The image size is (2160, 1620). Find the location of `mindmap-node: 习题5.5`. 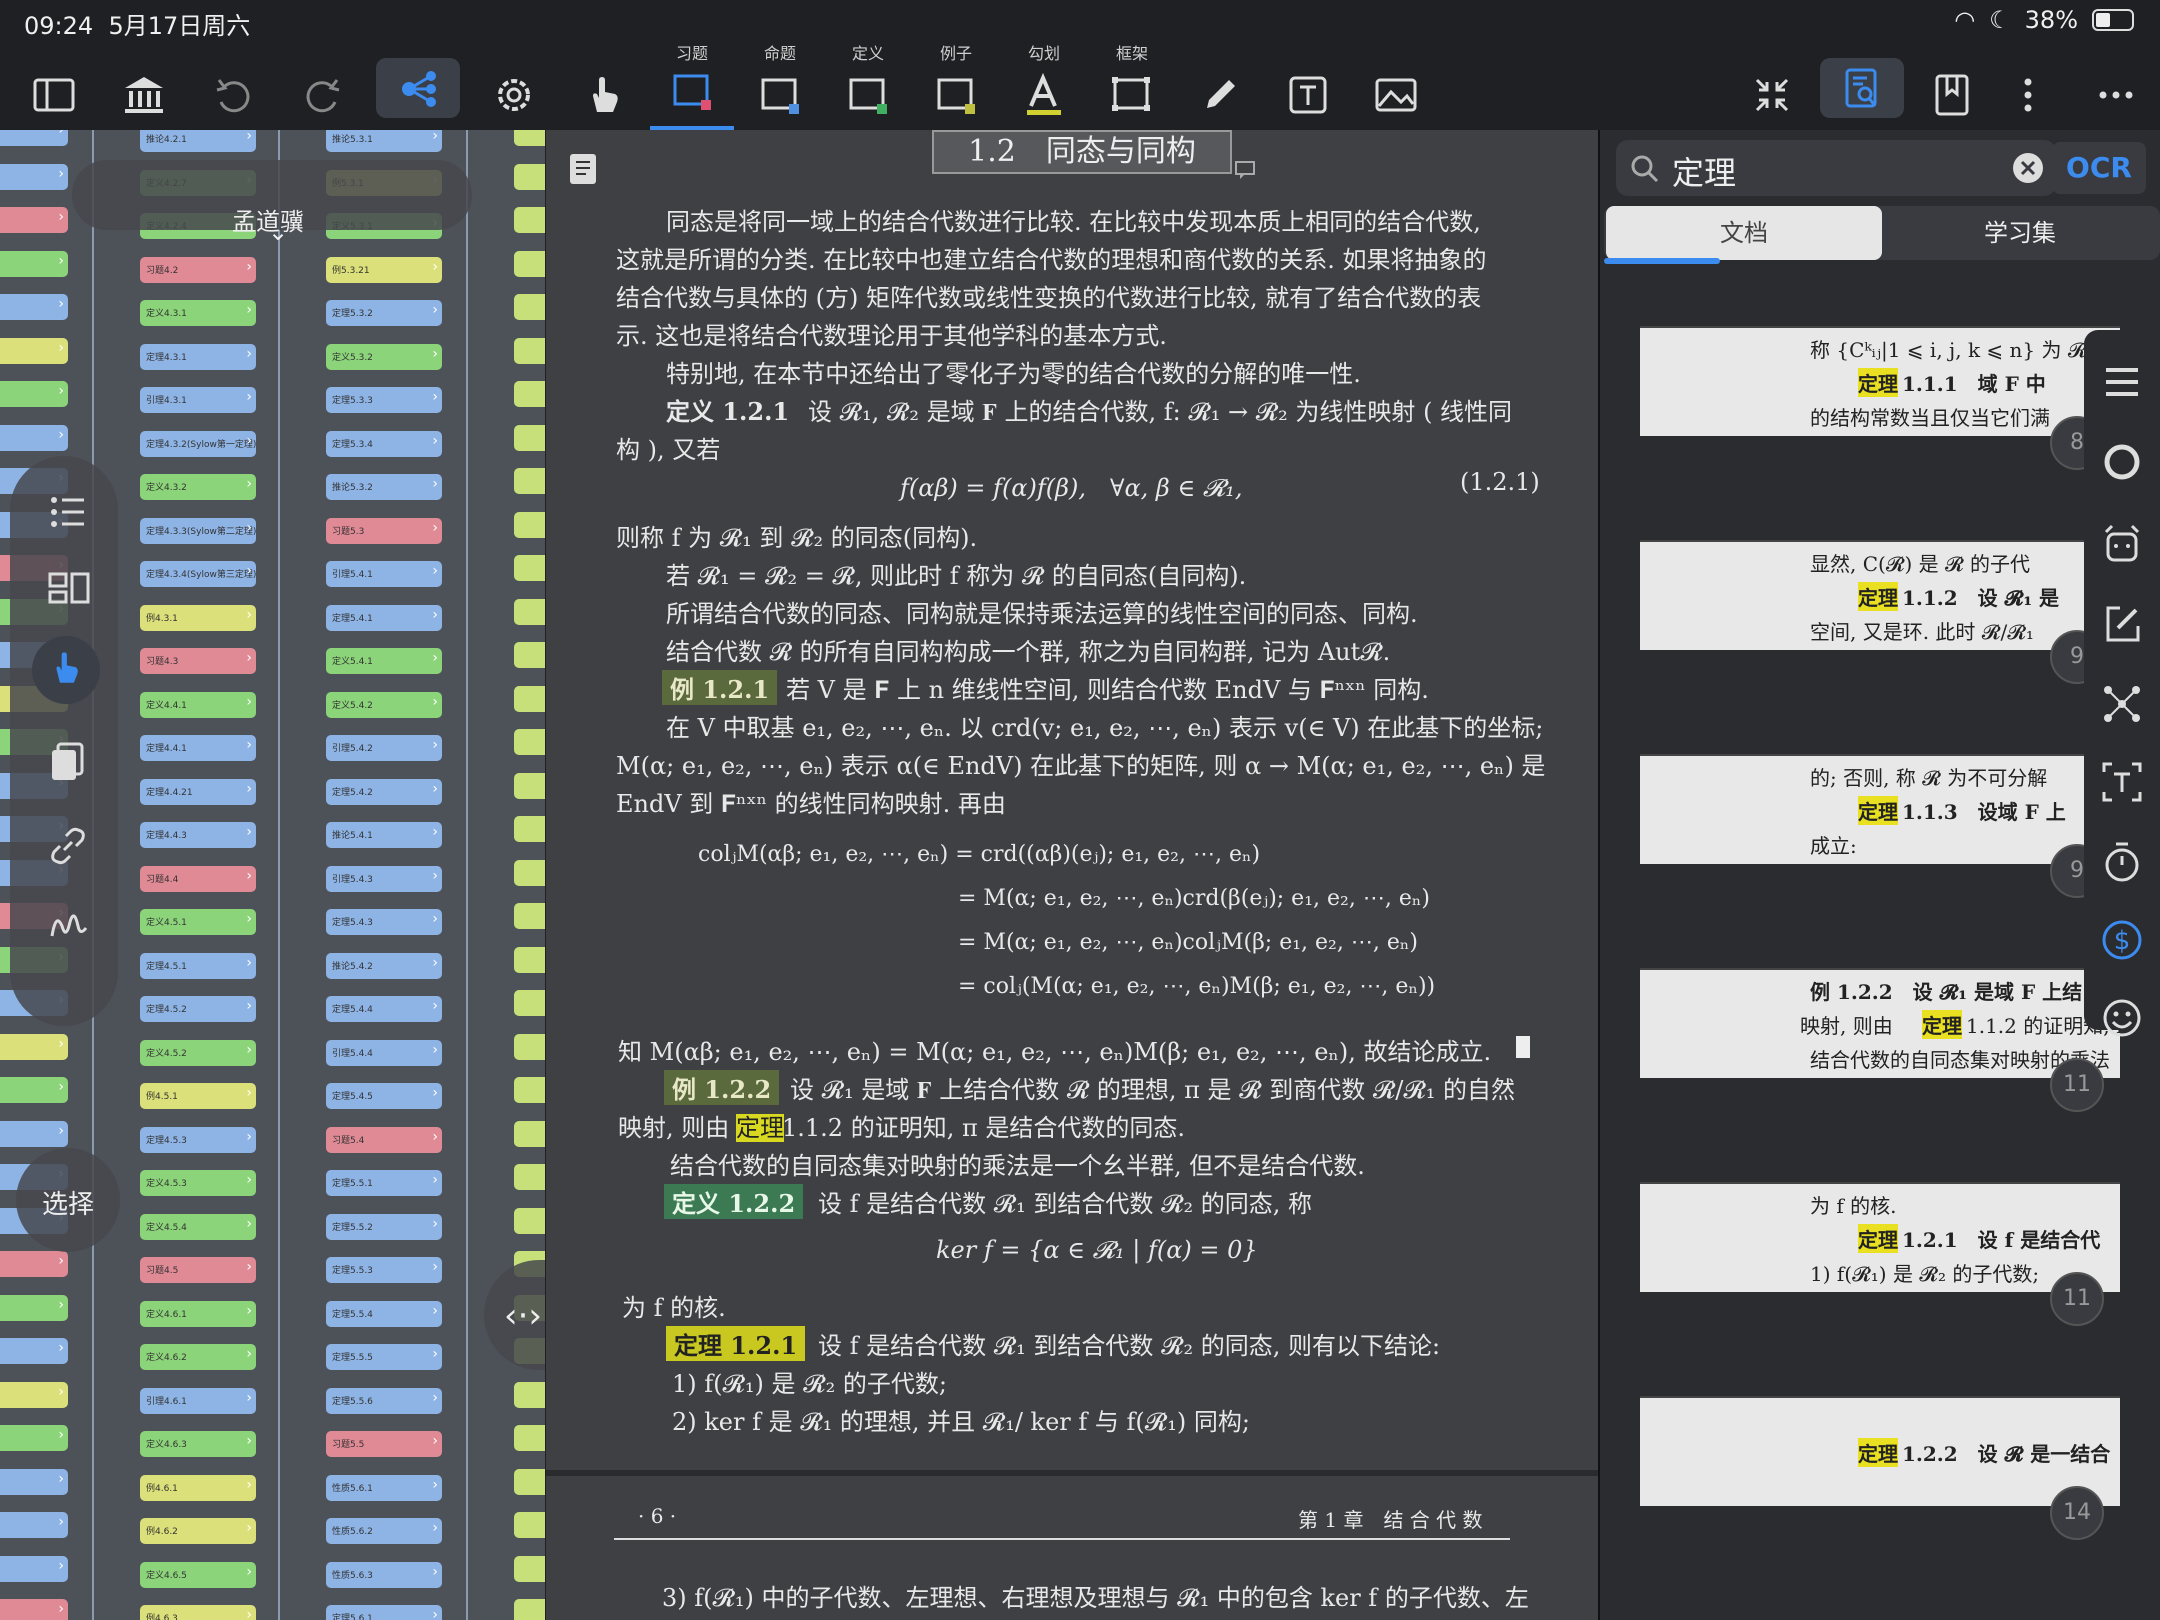

mindmap-node: 习题5.5 is located at coordinates (384, 1444).